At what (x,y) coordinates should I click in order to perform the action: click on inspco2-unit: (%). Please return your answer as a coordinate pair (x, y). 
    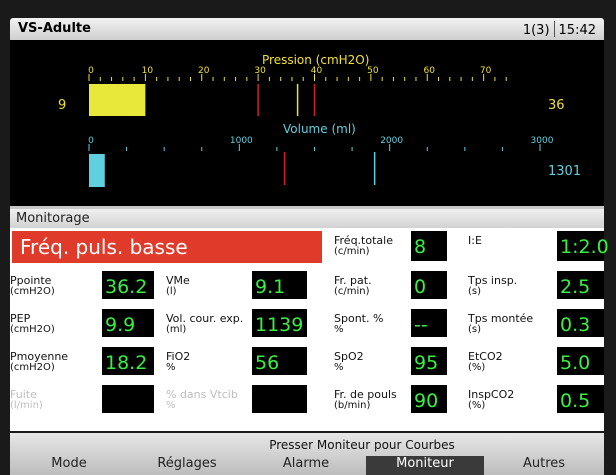
    Looking at the image, I should click on (477, 405).